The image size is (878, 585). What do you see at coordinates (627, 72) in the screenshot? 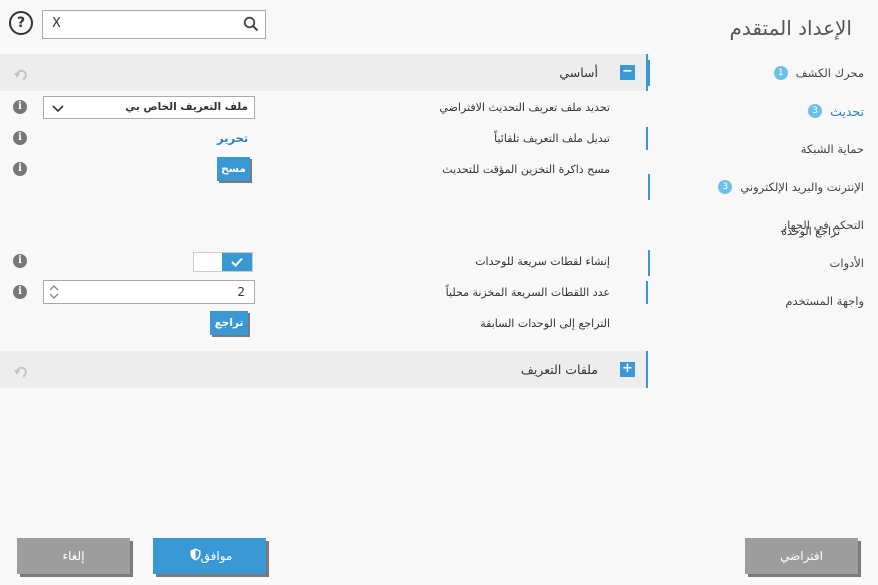
I see `collapse-toggle: −` at bounding box center [627, 72].